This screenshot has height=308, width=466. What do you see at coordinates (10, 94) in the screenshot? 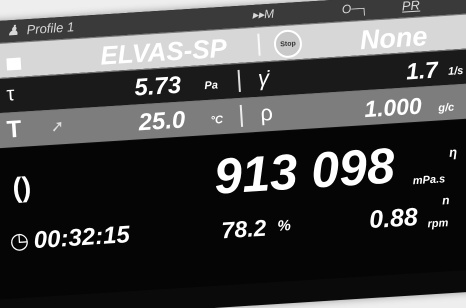
I see `tau-symbol: τ` at bounding box center [10, 94].